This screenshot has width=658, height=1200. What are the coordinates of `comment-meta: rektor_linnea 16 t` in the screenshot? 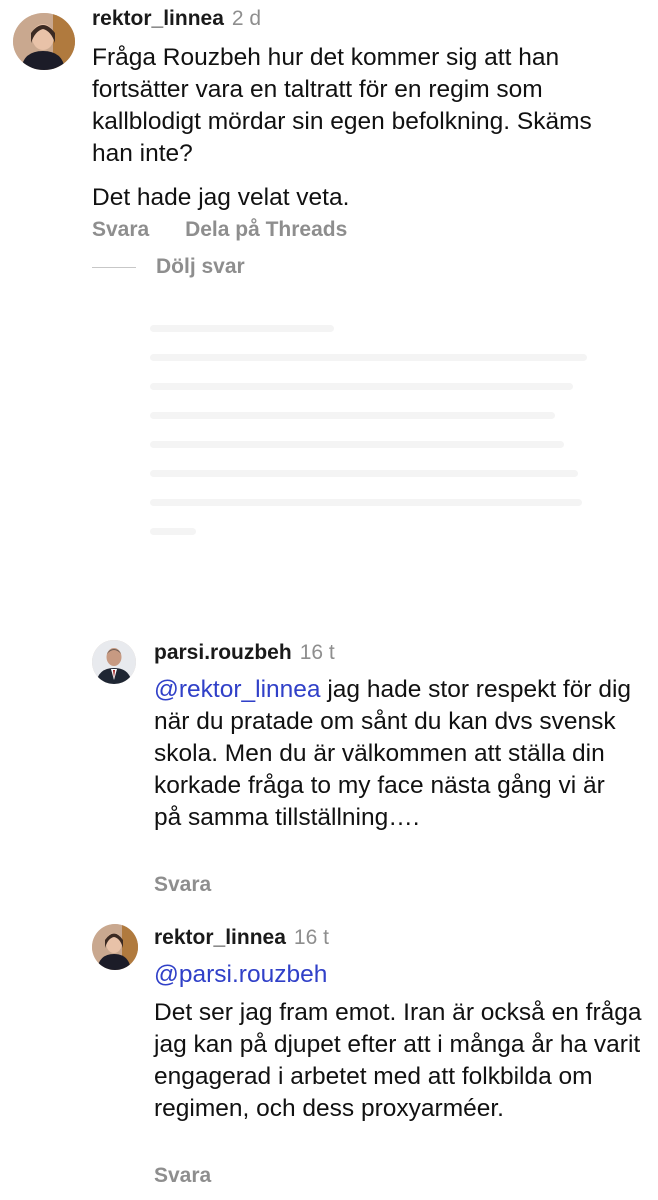 It's located at (241, 938).